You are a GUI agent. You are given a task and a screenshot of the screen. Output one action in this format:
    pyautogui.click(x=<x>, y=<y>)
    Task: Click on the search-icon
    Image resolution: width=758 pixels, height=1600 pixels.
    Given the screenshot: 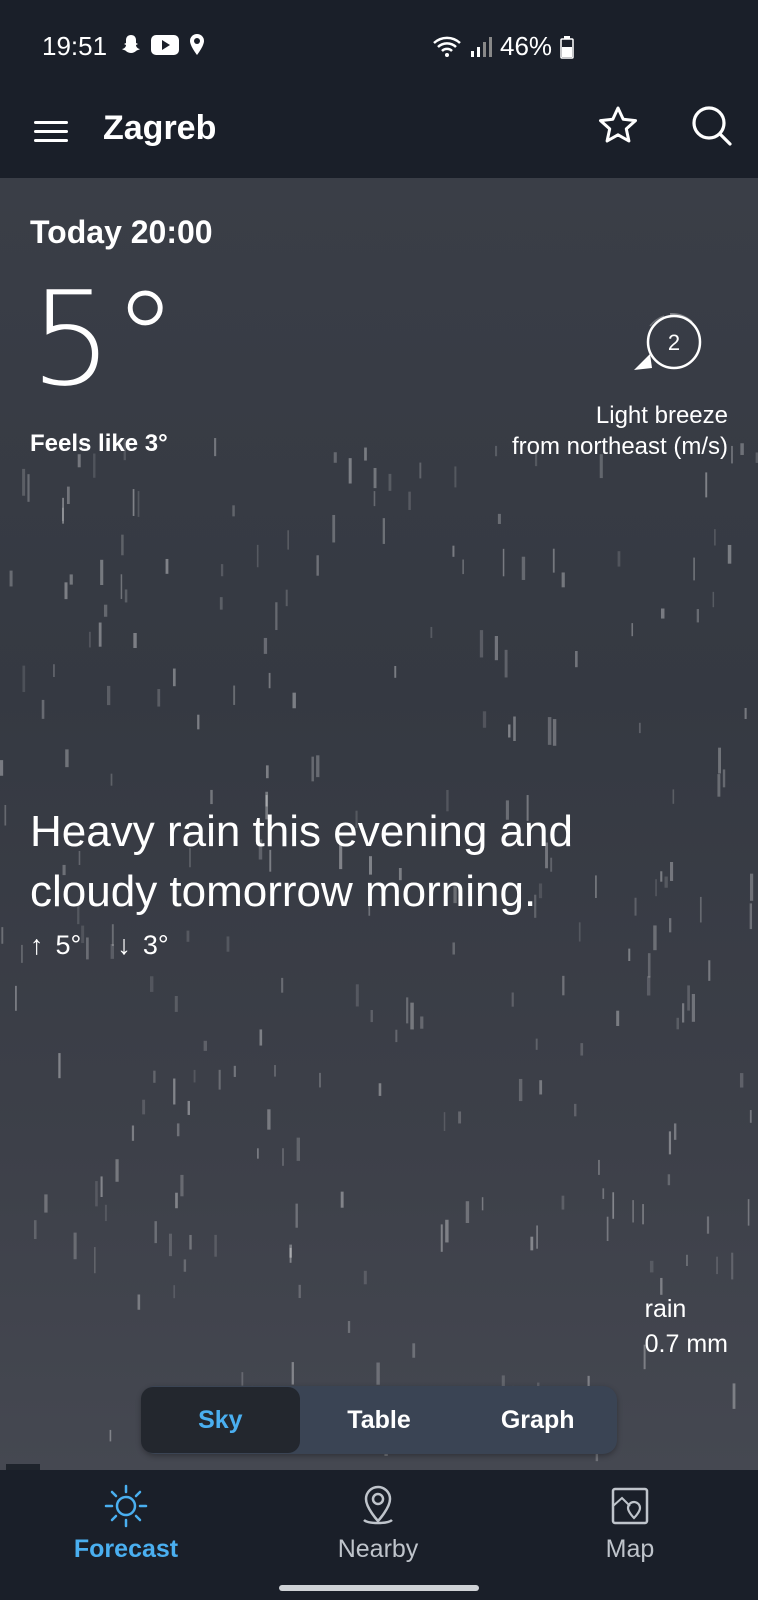 What is the action you would take?
    pyautogui.click(x=712, y=126)
    